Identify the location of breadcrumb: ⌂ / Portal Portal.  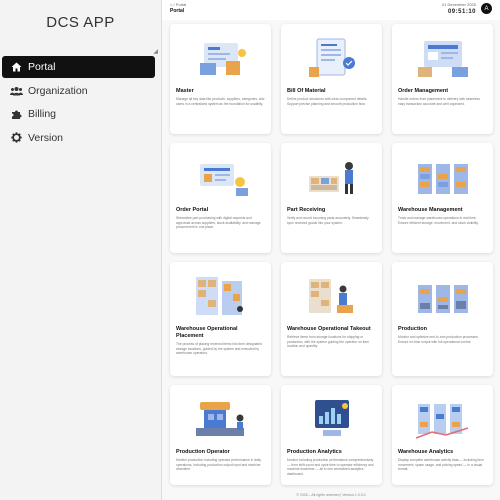
(178, 11).